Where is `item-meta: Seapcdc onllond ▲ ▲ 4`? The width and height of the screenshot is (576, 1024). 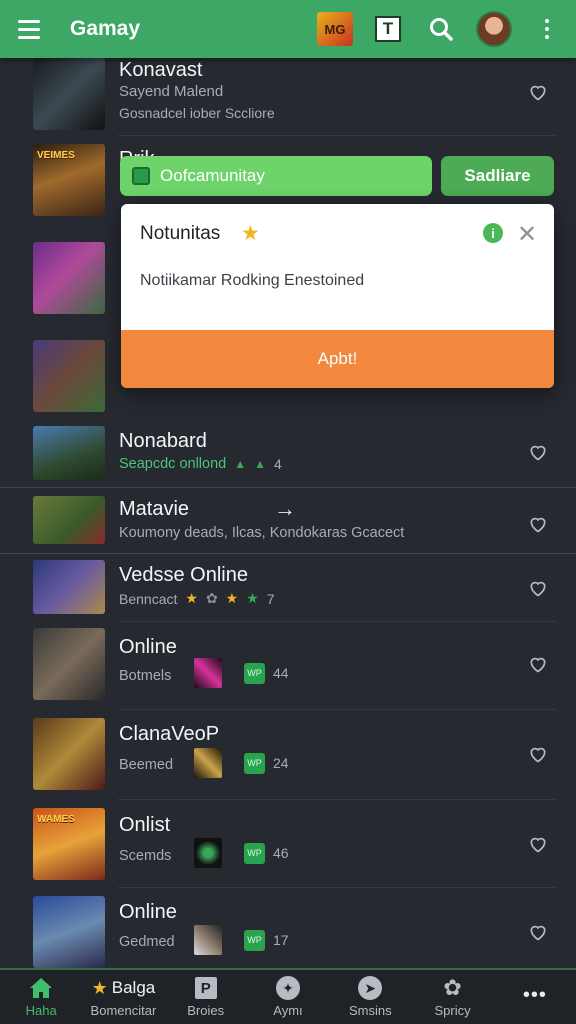 item-meta: Seapcdc onllond ▲ ▲ 4 is located at coordinates (200, 464).